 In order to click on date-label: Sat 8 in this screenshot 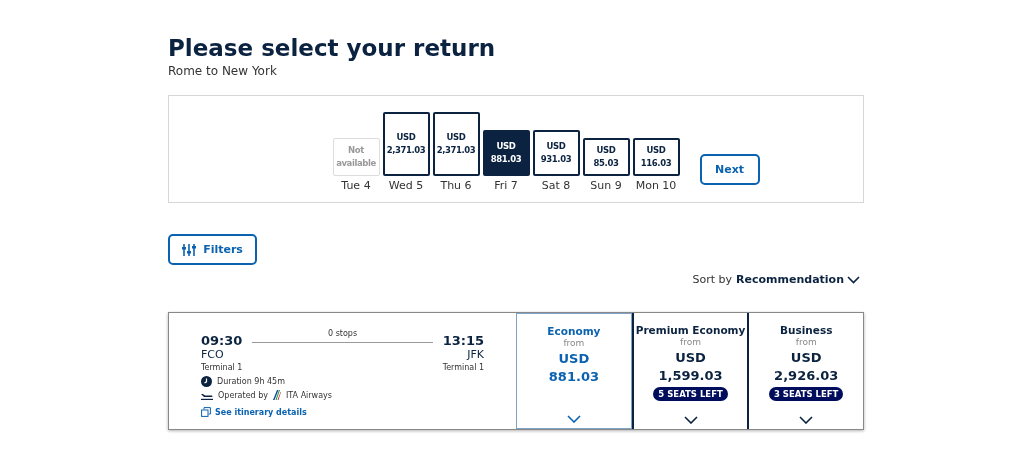, I will do `click(556, 186)`.